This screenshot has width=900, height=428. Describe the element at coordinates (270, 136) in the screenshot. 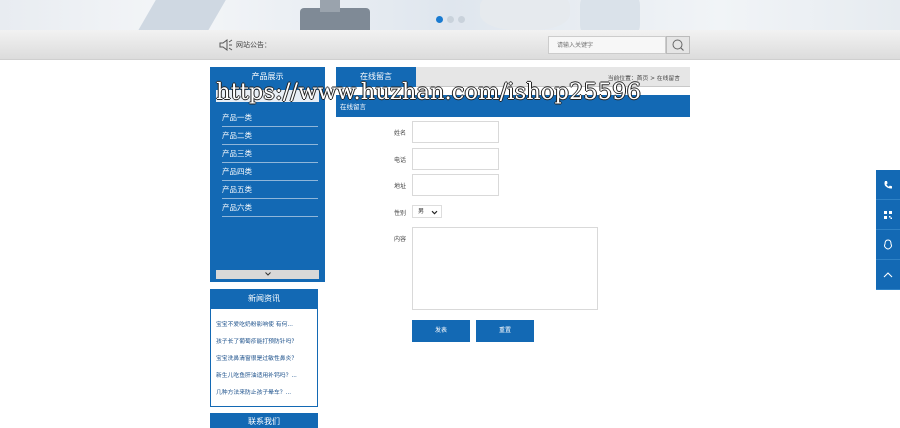

I see `product-category-item: 产品二类` at that location.